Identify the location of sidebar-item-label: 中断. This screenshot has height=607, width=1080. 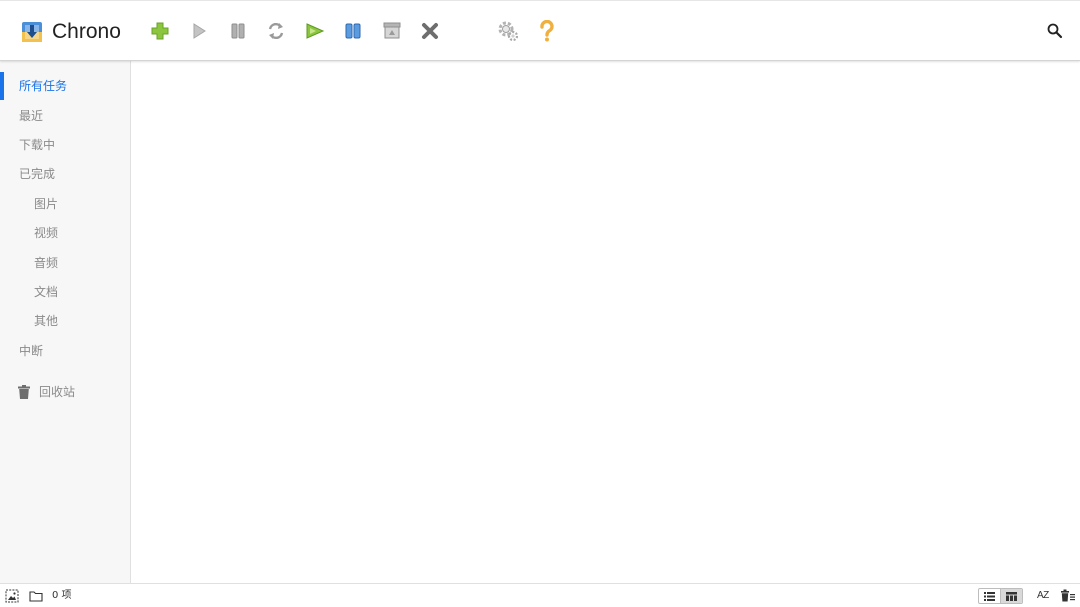
(31, 351).